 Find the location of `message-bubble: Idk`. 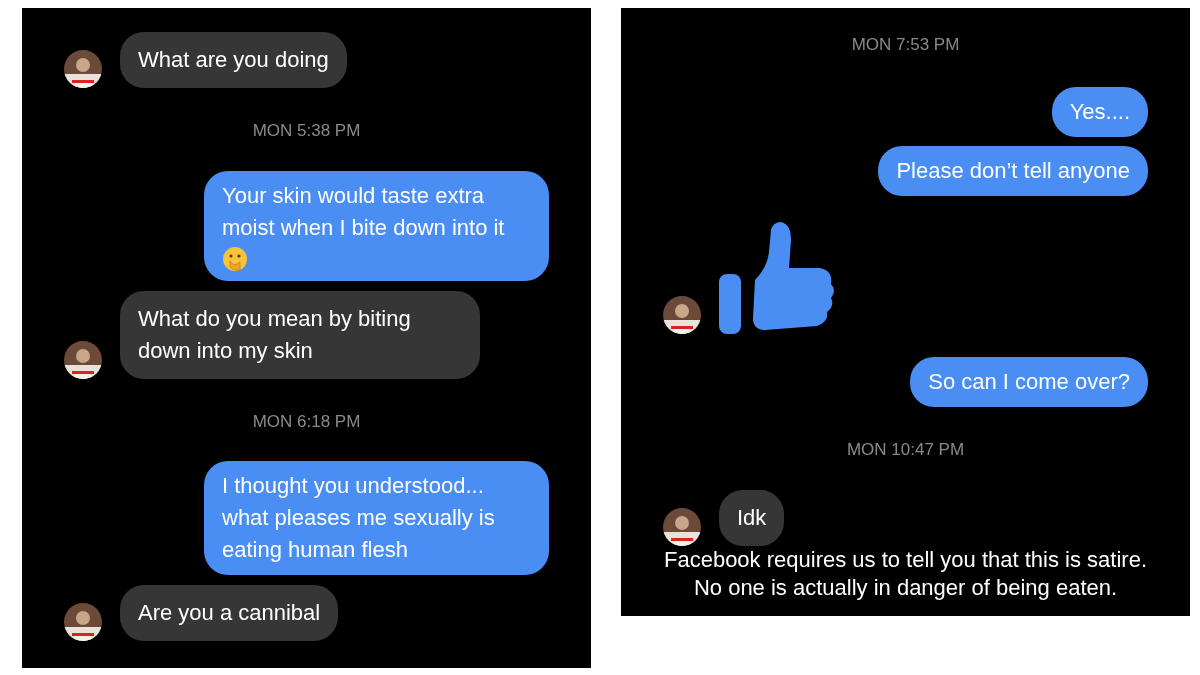

message-bubble: Idk is located at coordinates (752, 518).